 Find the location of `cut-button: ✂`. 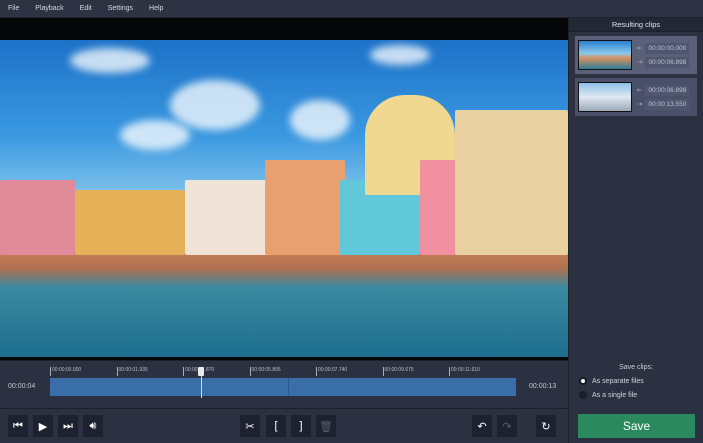

cut-button: ✂ is located at coordinates (250, 426).